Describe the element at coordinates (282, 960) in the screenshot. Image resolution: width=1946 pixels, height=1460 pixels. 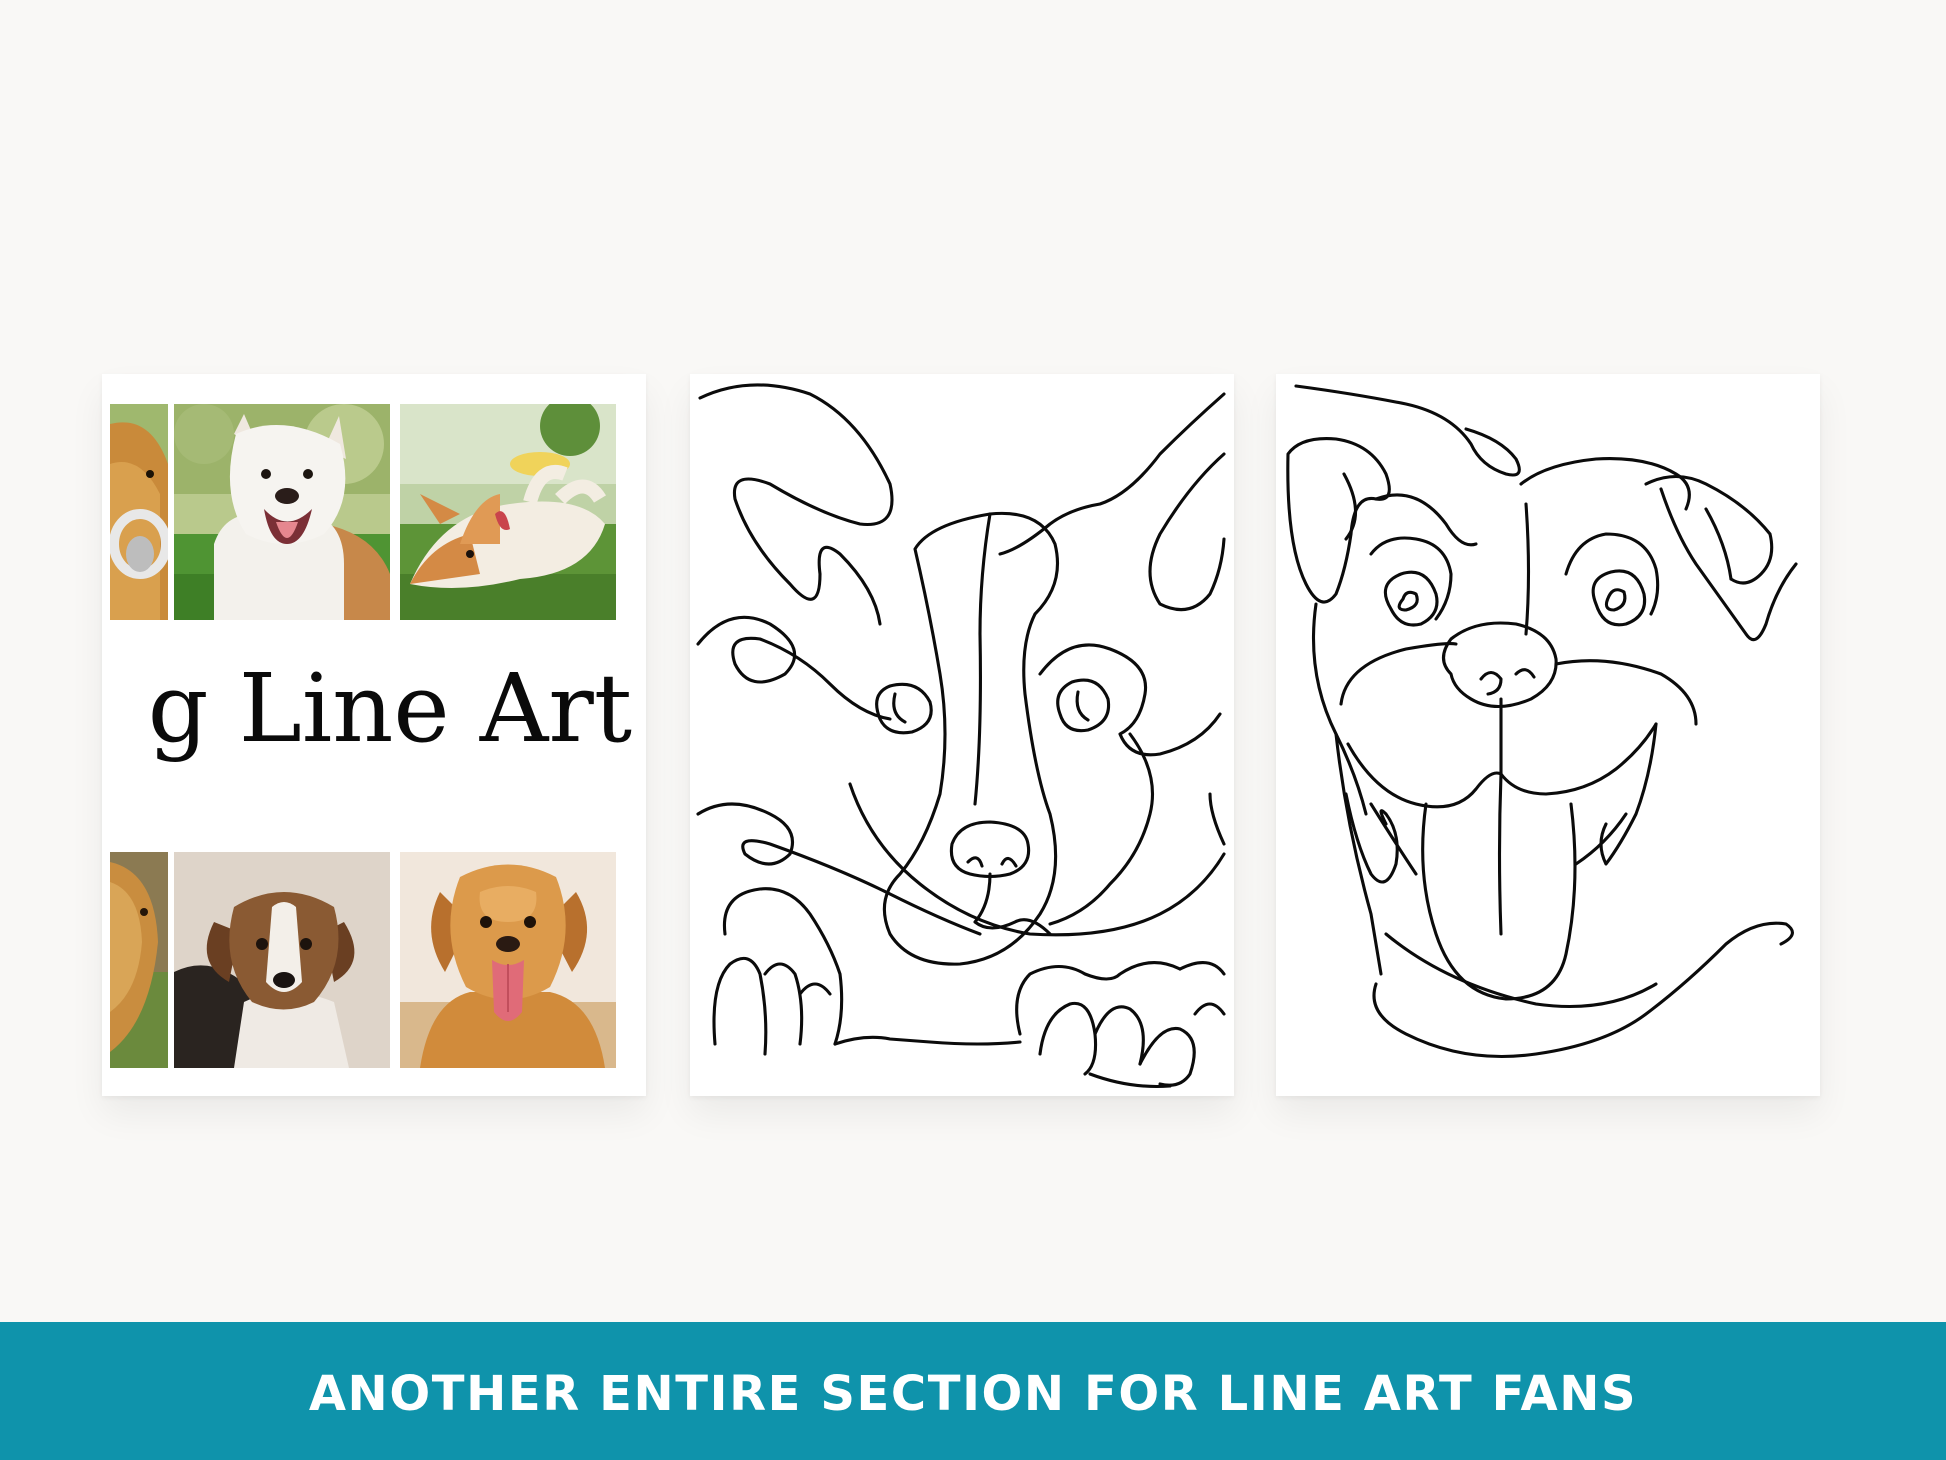
I see `tricolor-puppy-photo` at that location.